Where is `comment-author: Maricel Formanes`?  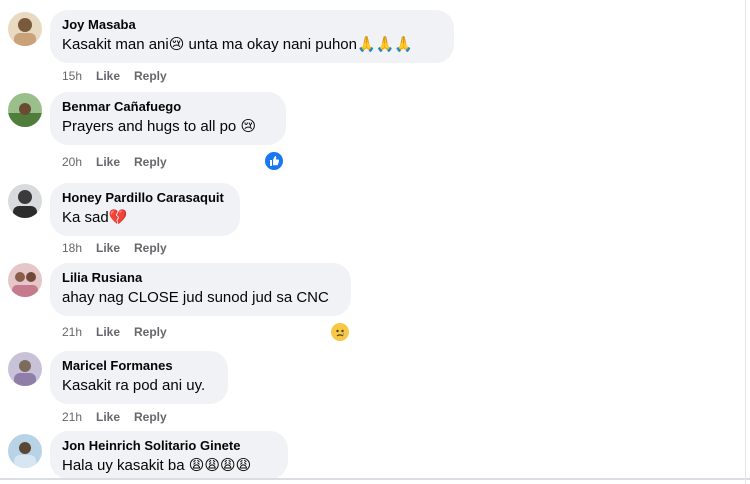
comment-author: Maricel Formanes is located at coordinates (139, 366).